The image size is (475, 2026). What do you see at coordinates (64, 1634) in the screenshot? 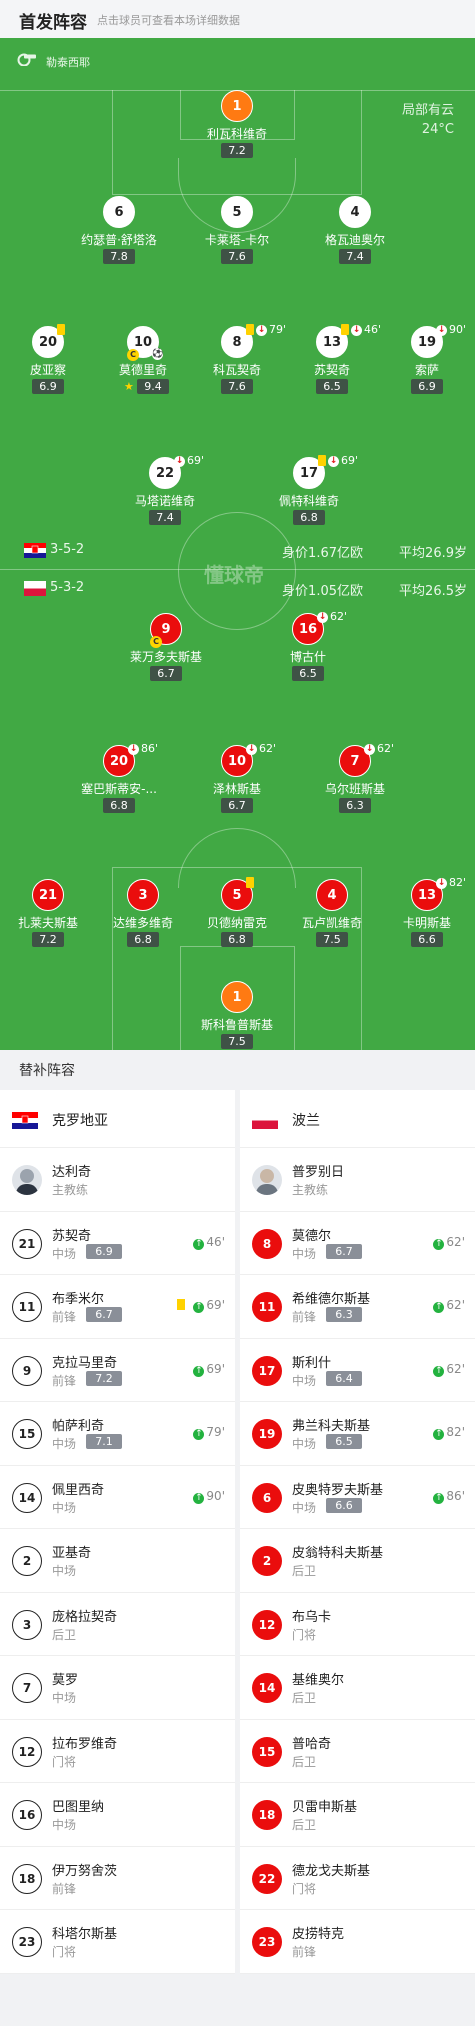
I see `player-position: 后卫` at bounding box center [64, 1634].